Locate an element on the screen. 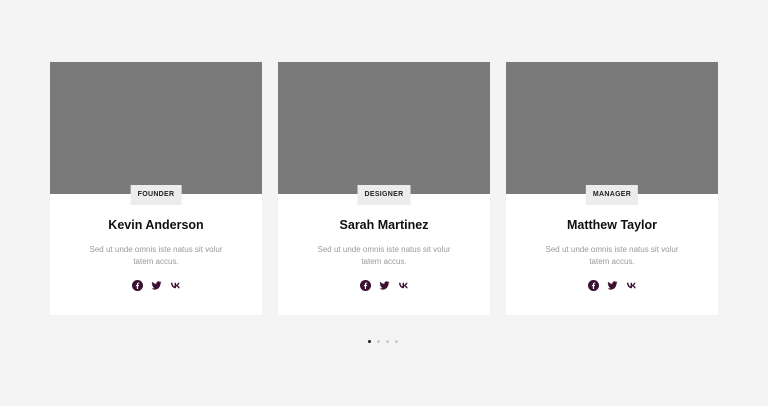 This screenshot has height=406, width=768. carousel-pagination is located at coordinates (383, 341).